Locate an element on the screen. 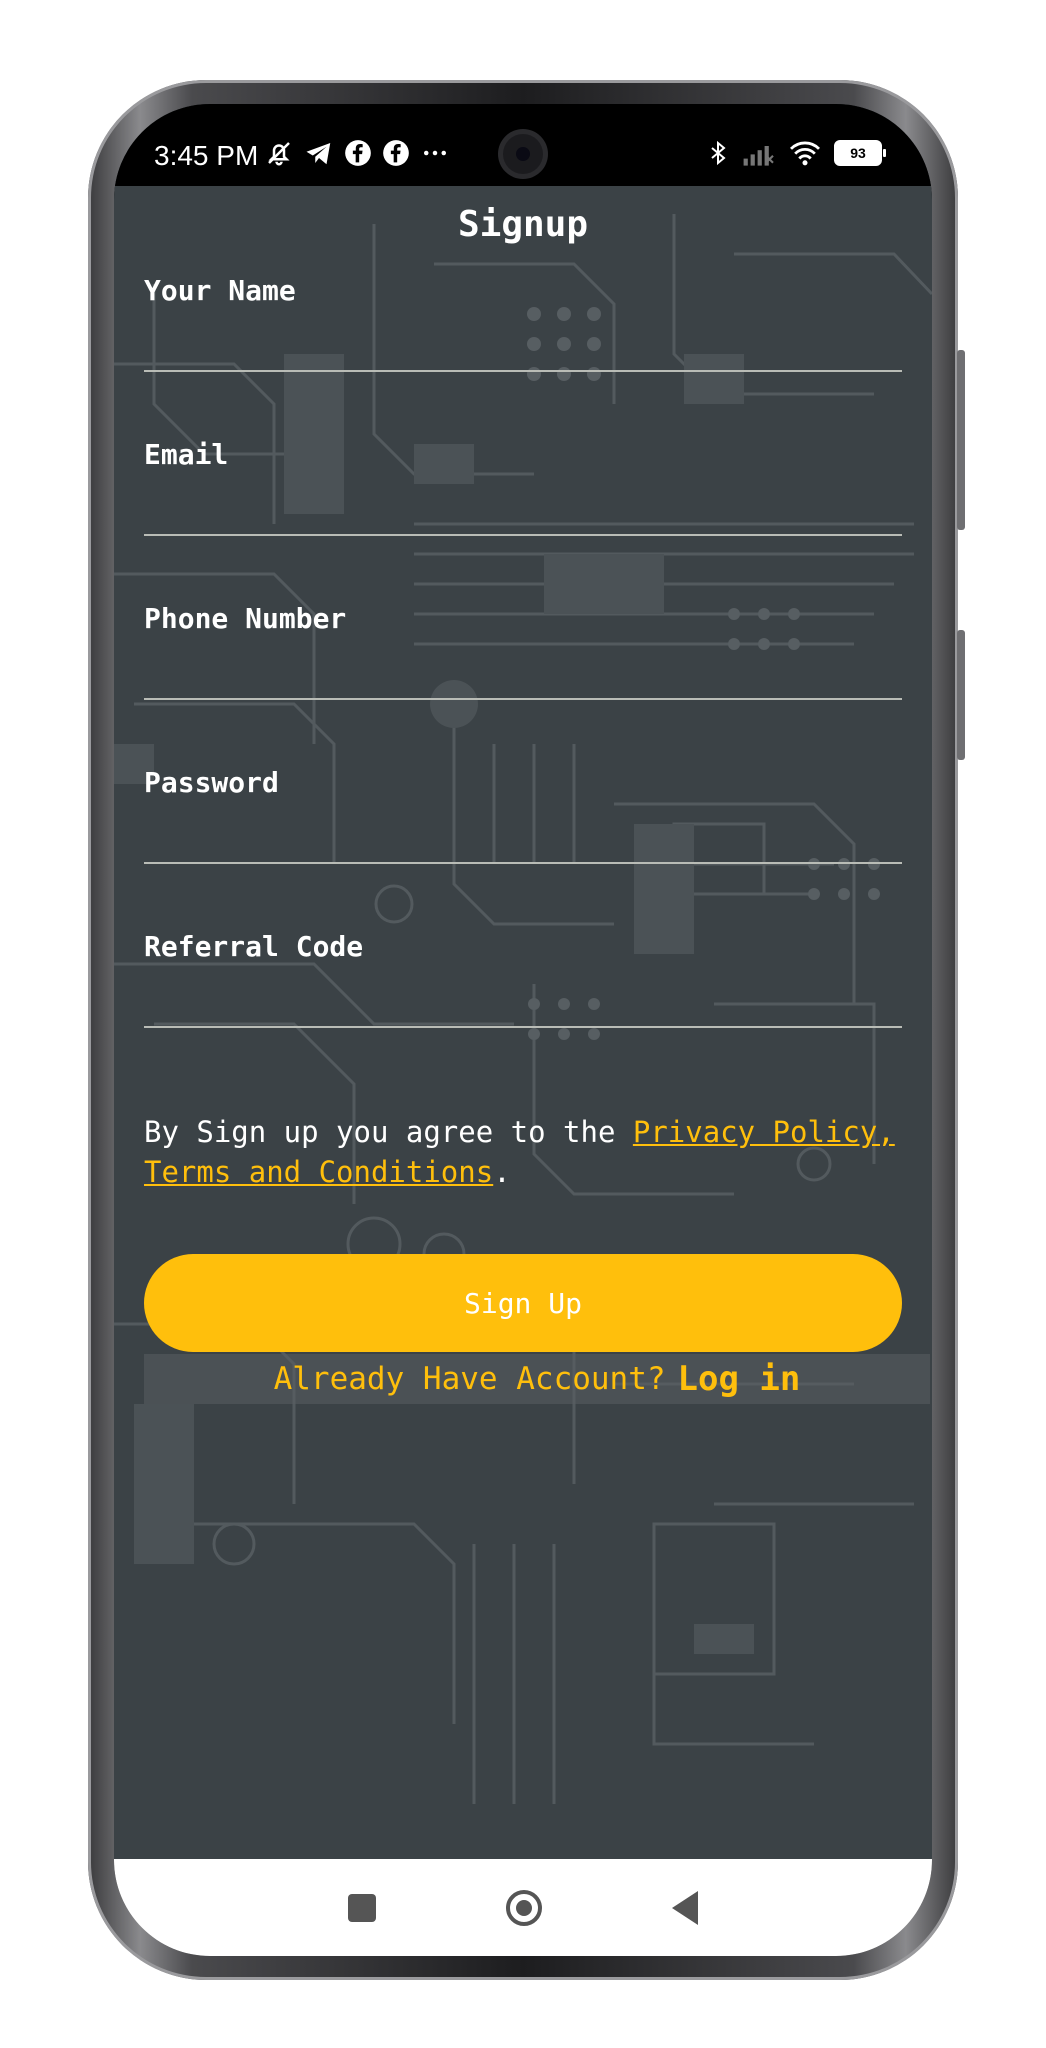 The width and height of the screenshot is (1046, 2048). already-have-account-text: Already Have Account? is located at coordinates (469, 1379).